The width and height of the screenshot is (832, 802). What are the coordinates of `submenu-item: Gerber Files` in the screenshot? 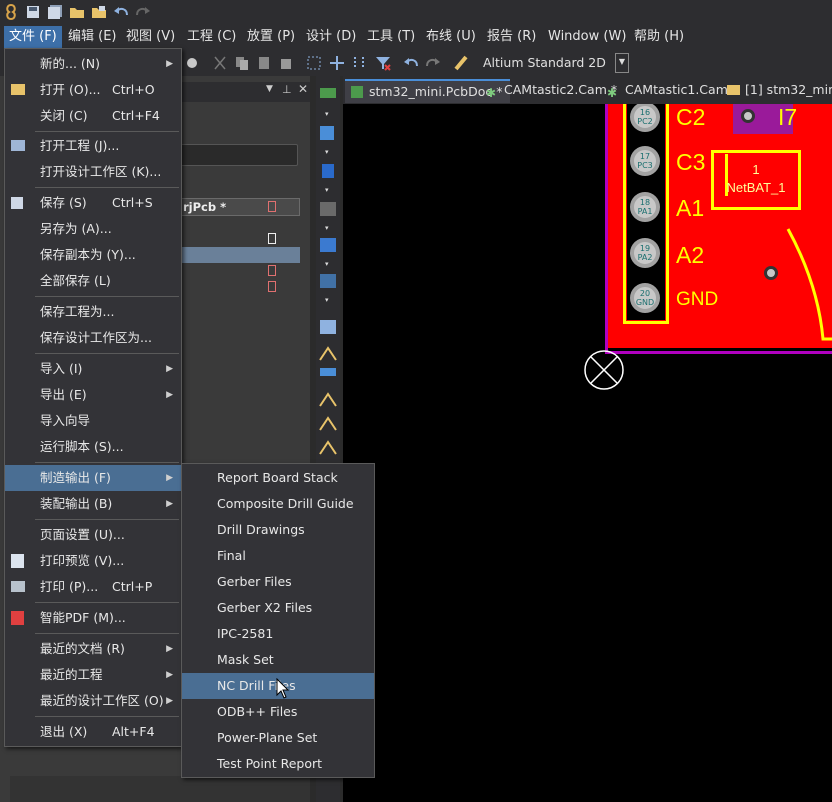 It's located at (278, 582).